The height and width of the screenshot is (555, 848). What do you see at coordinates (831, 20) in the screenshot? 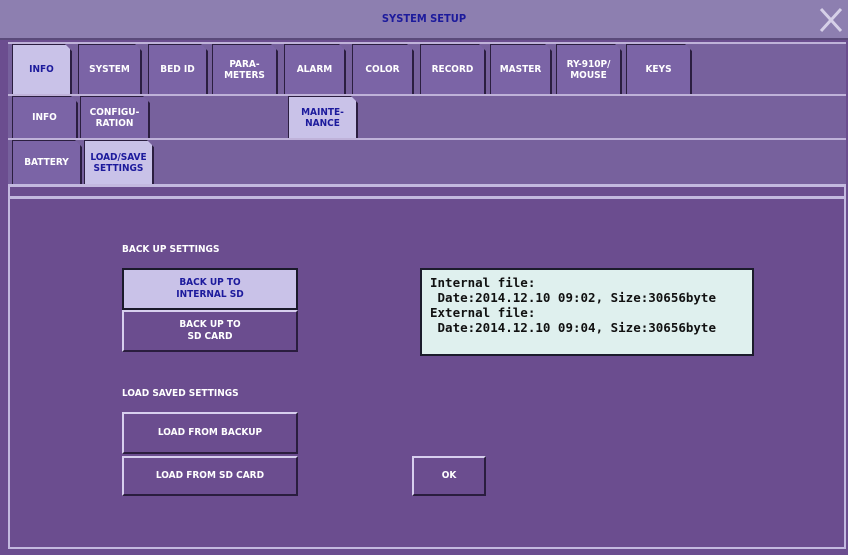
I see `close-x-icon` at bounding box center [831, 20].